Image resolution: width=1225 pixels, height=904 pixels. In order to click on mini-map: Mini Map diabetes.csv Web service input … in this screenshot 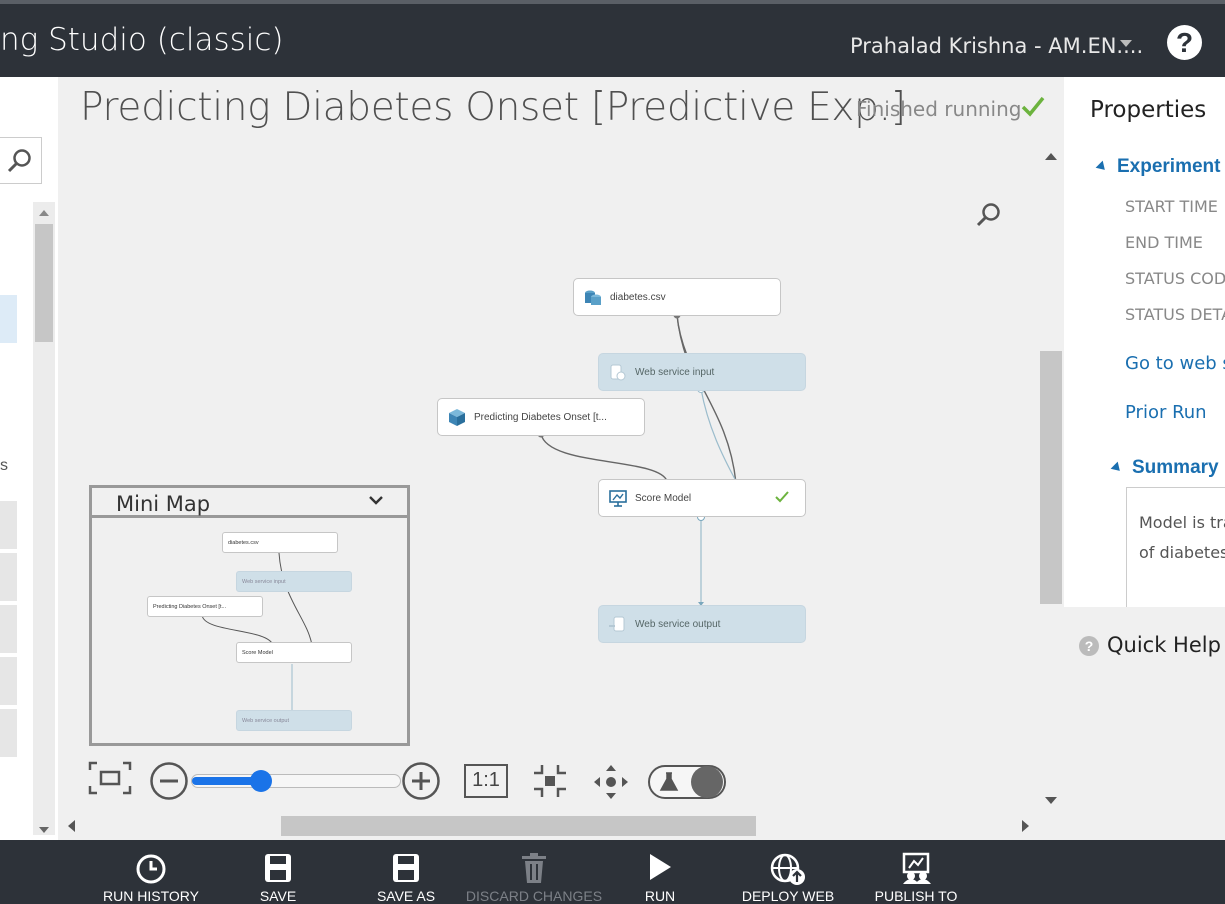, I will do `click(249, 615)`.